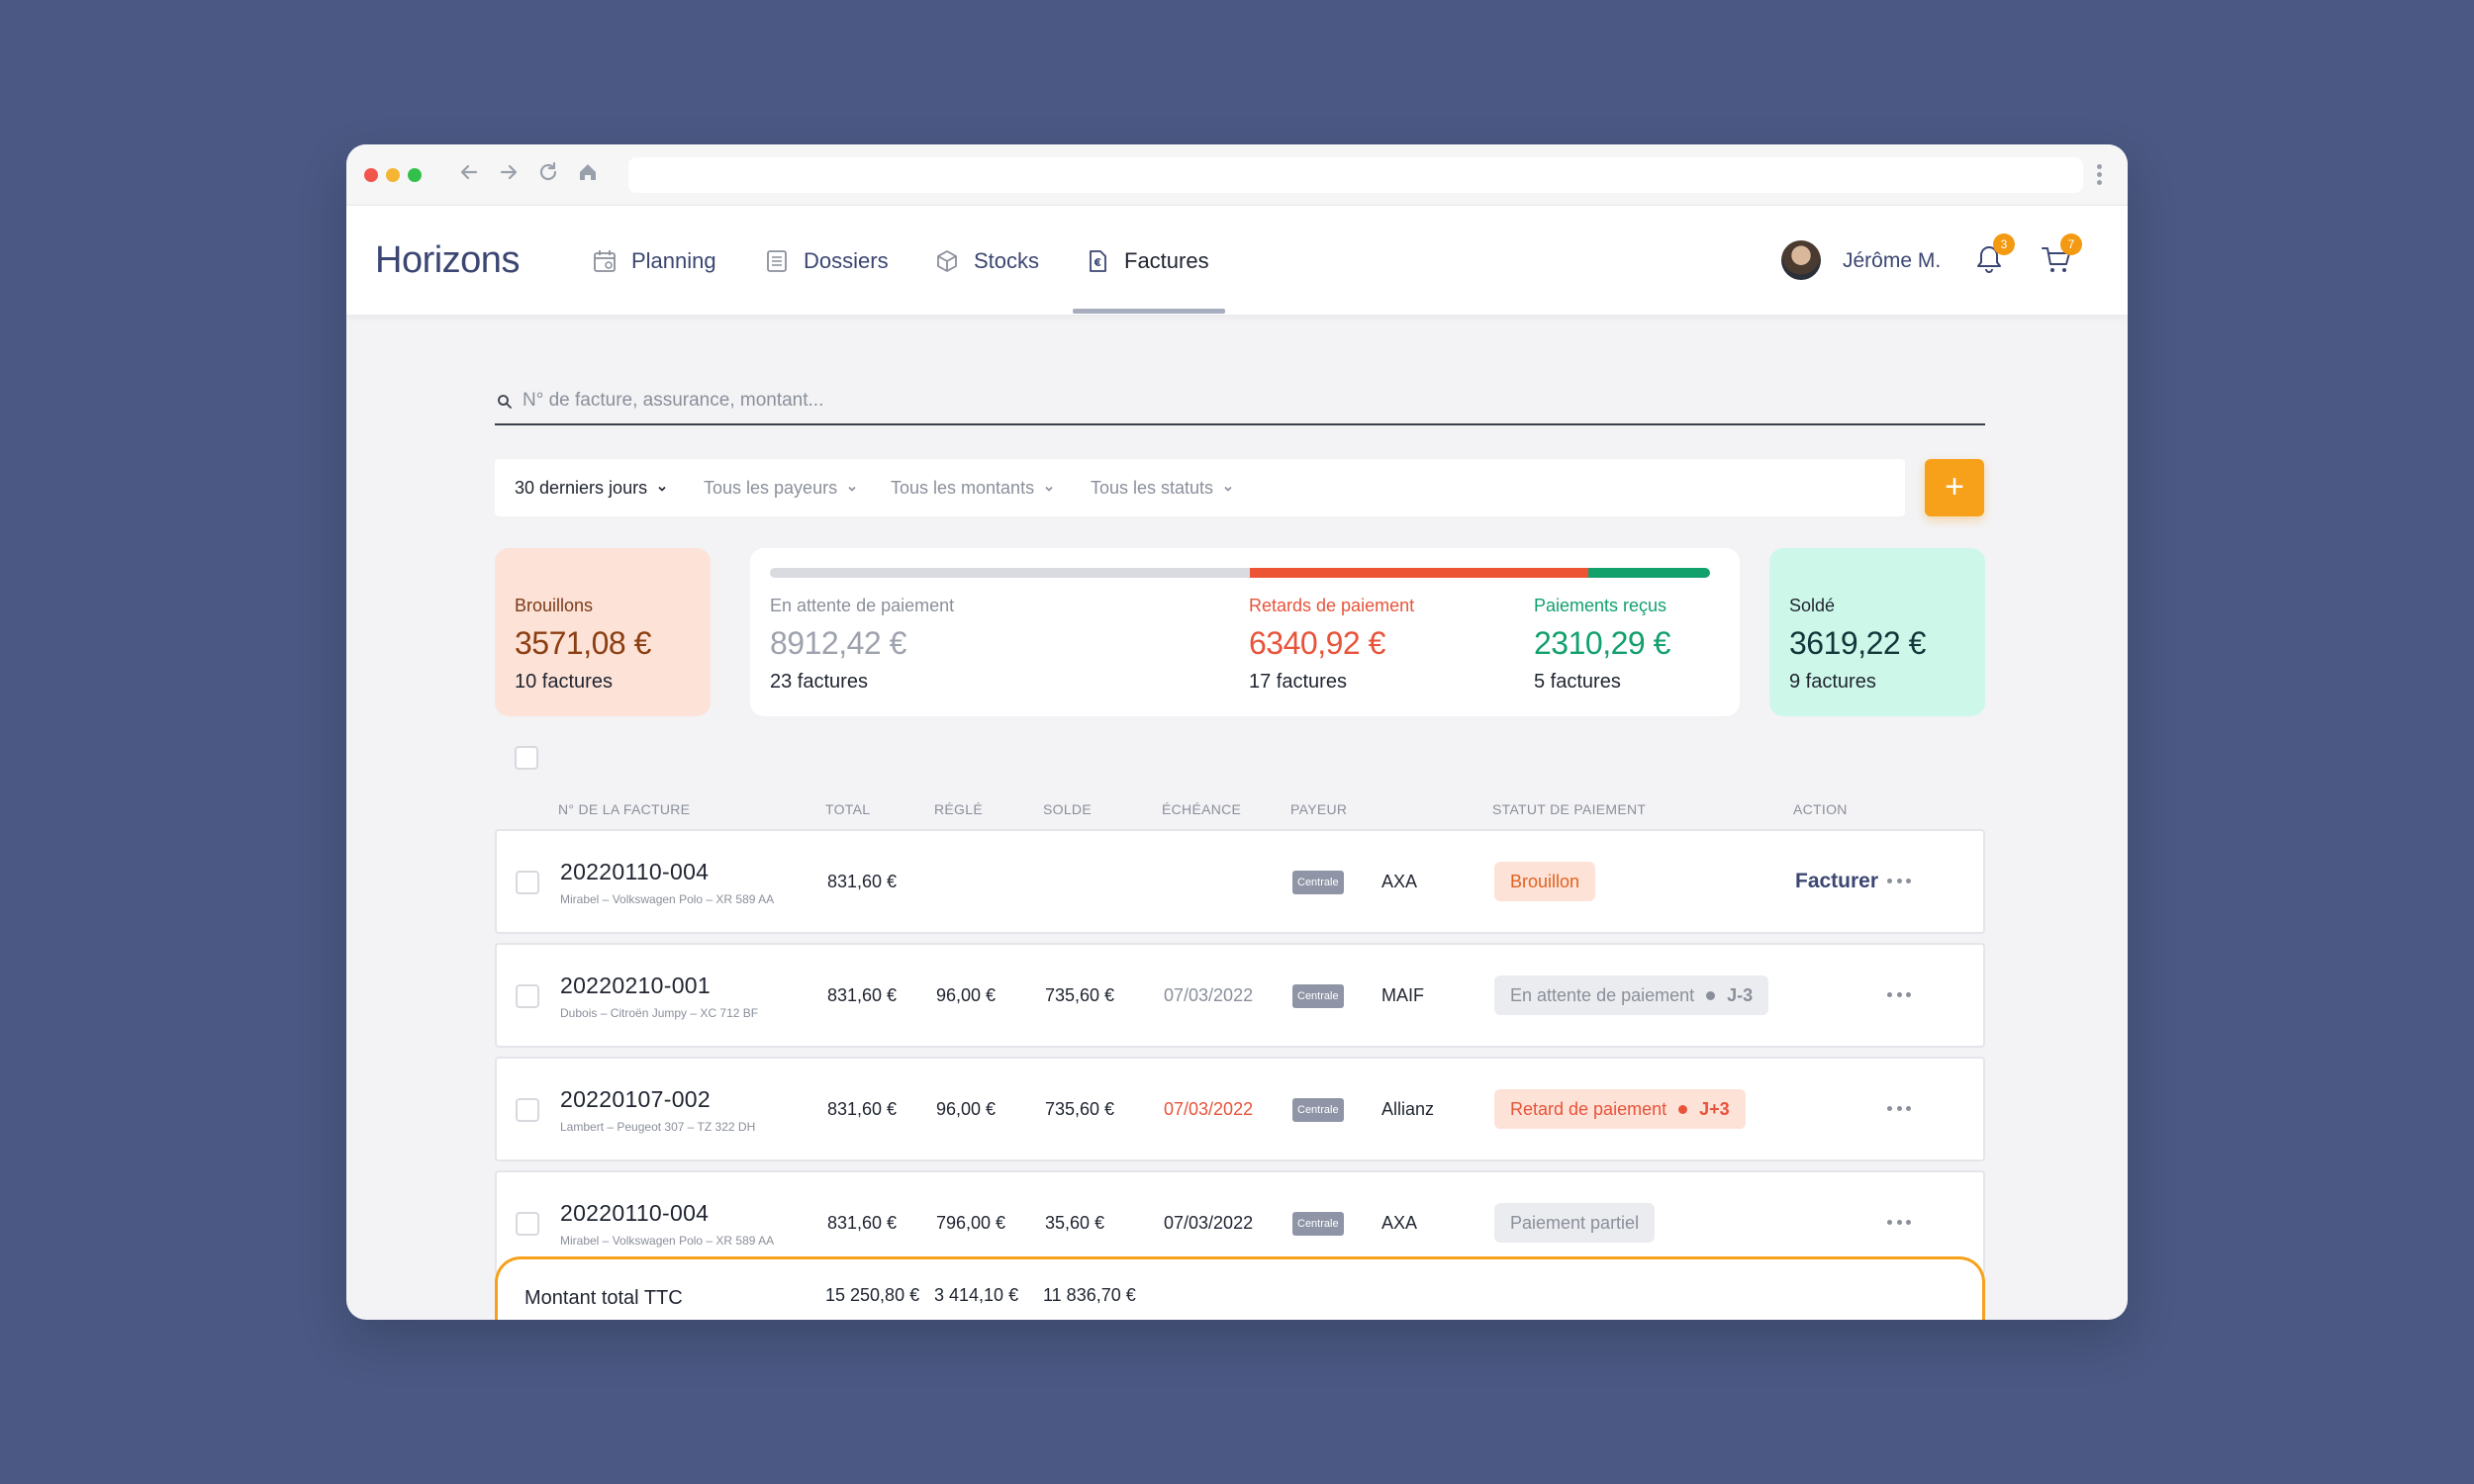 This screenshot has width=2474, height=1484. Describe the element at coordinates (1892, 261) in the screenshot. I see `user-name: Jérôme M.` at that location.